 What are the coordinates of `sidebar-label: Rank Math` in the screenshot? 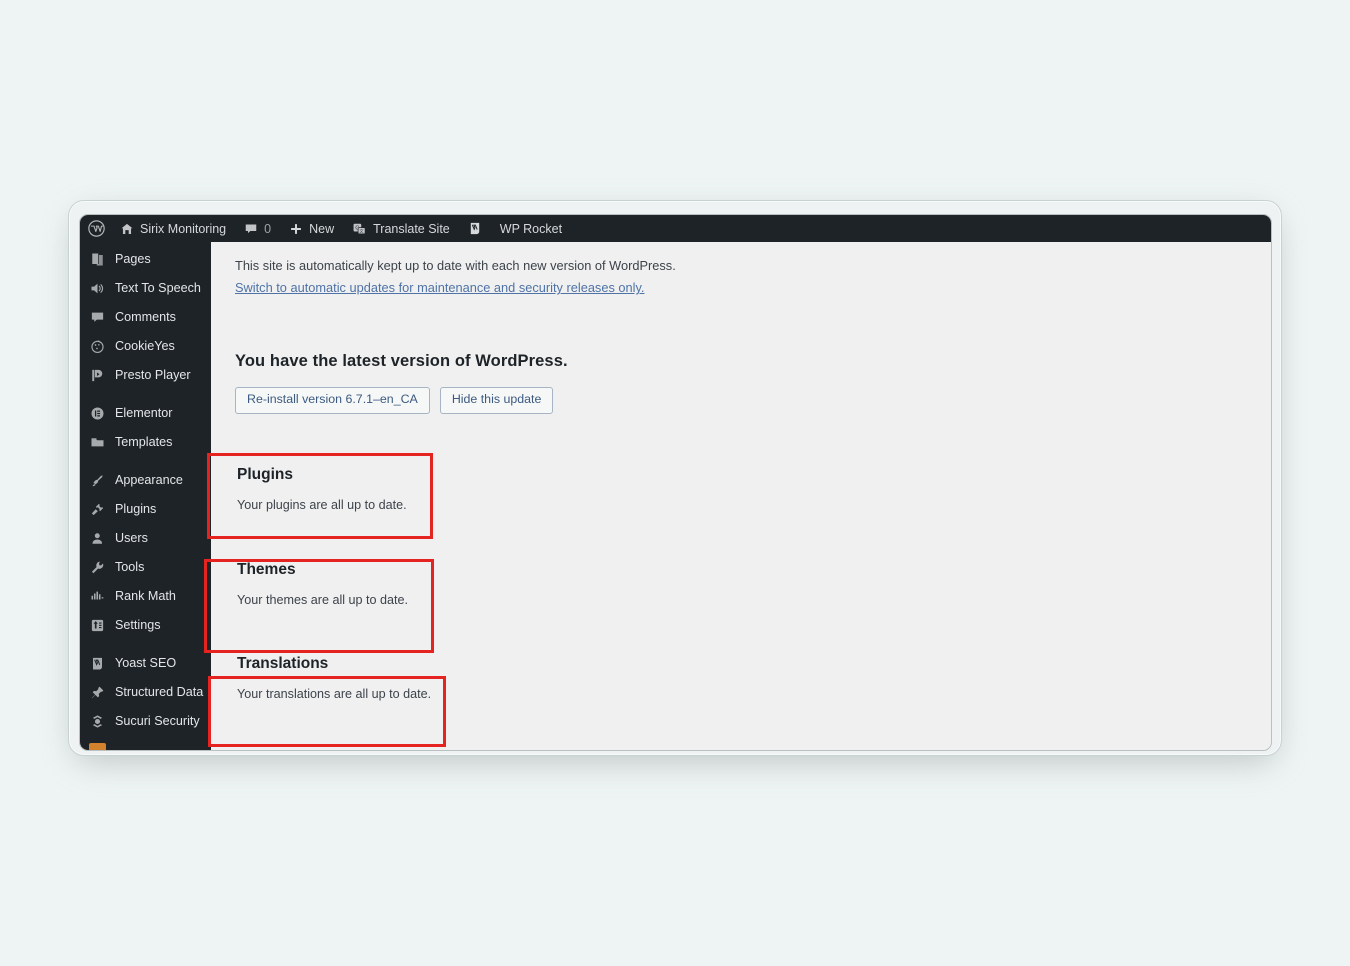 It's located at (145, 596).